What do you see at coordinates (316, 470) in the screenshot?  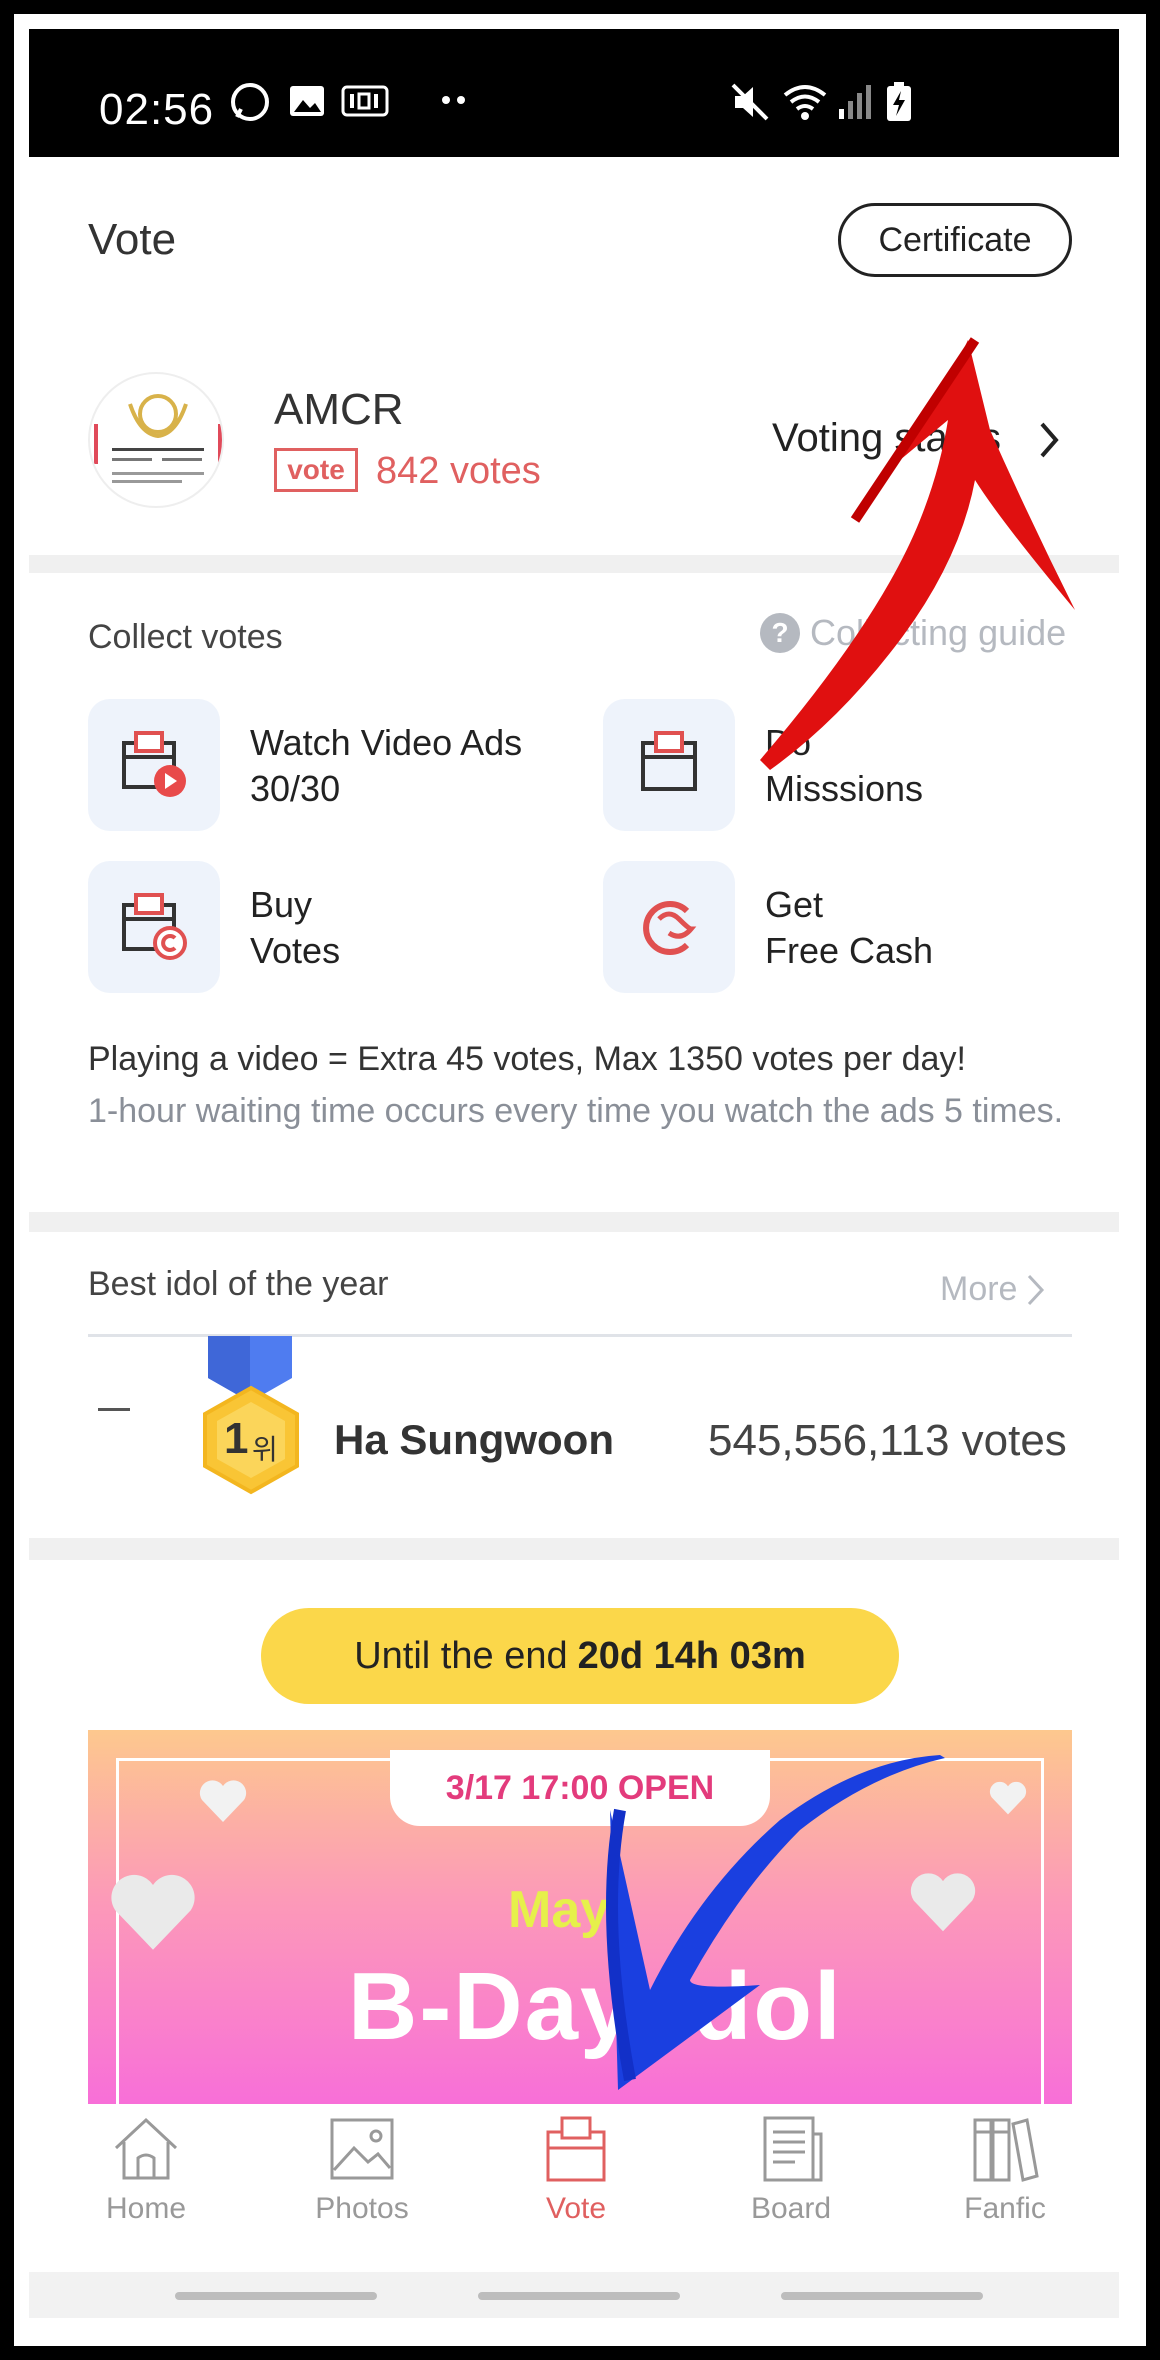 I see `vote-badge: vote` at bounding box center [316, 470].